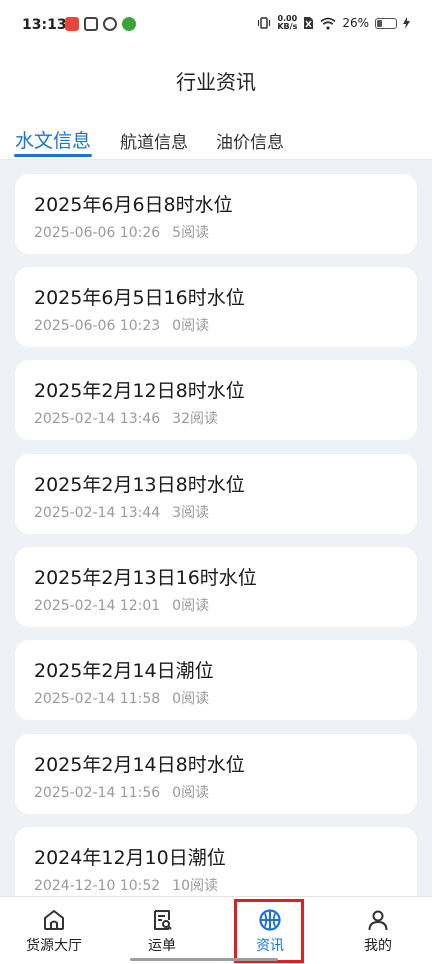 This screenshot has height=964, width=432. What do you see at coordinates (97, 699) in the screenshot?
I see `article-date: 2025-02-14 11:58` at bounding box center [97, 699].